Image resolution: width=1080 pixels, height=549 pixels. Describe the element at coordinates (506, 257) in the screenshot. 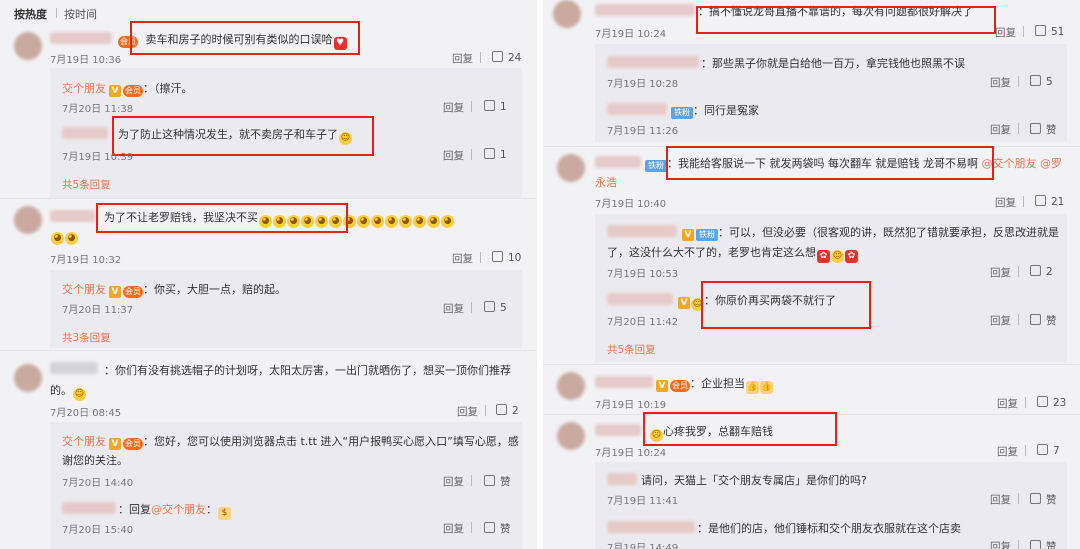

I see `like-button: 10` at that location.